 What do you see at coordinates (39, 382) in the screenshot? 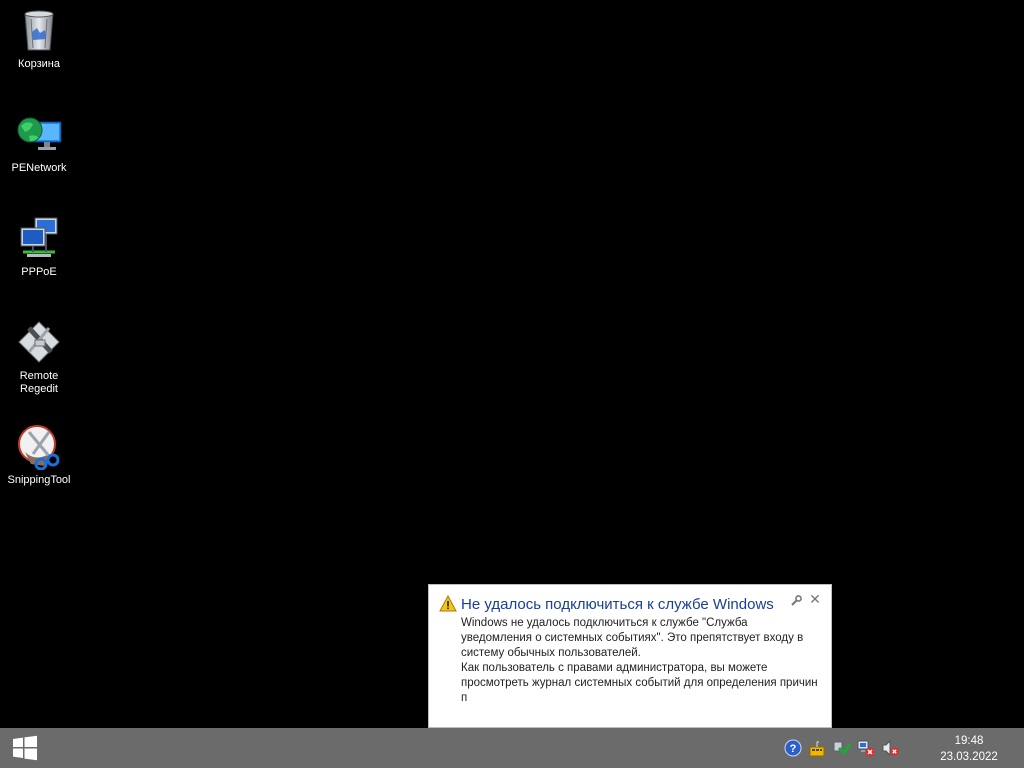
I see `desktop-icon-label: Remote Regedit` at bounding box center [39, 382].